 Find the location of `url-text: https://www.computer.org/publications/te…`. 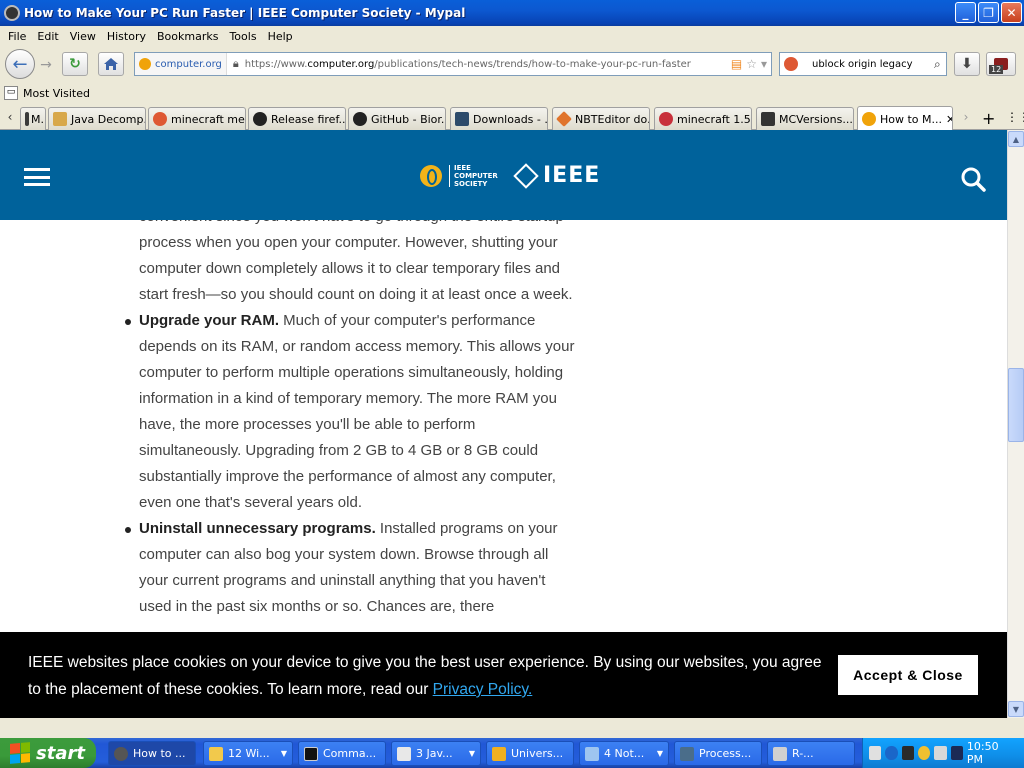

url-text: https://www.computer.org/publications/te… is located at coordinates (488, 64).